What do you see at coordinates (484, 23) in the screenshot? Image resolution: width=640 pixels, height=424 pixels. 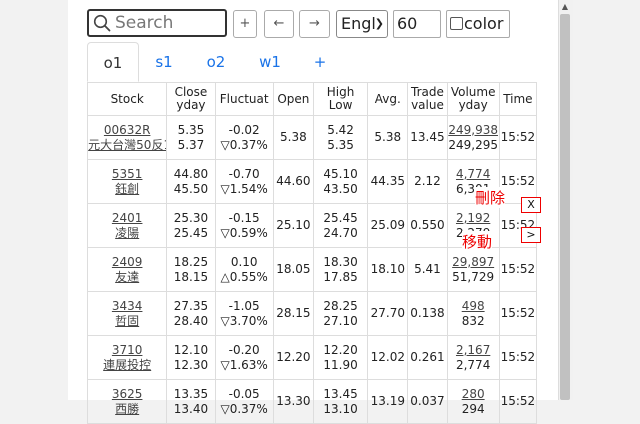 I see `color-label: color` at bounding box center [484, 23].